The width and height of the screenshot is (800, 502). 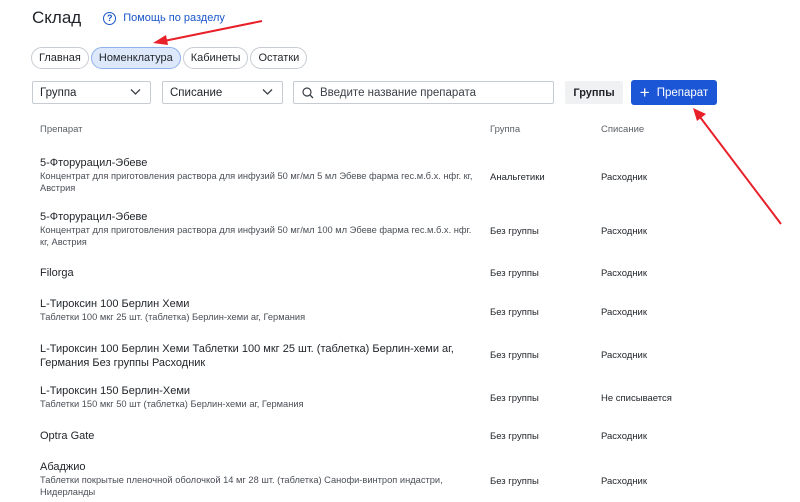 I want to click on tab-main-label: Главная, so click(x=60, y=58).